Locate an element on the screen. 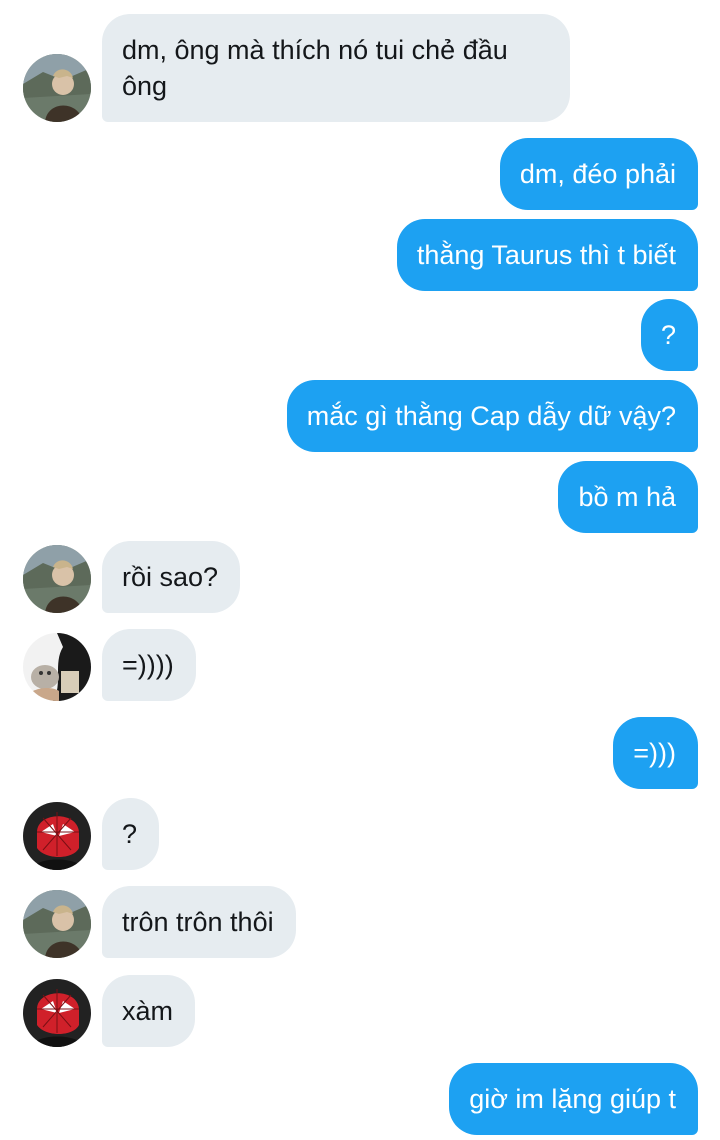 Image resolution: width=720 pixels, height=1140 pixels. message-row: giờ im lặng giúp t is located at coordinates (360, 1099).